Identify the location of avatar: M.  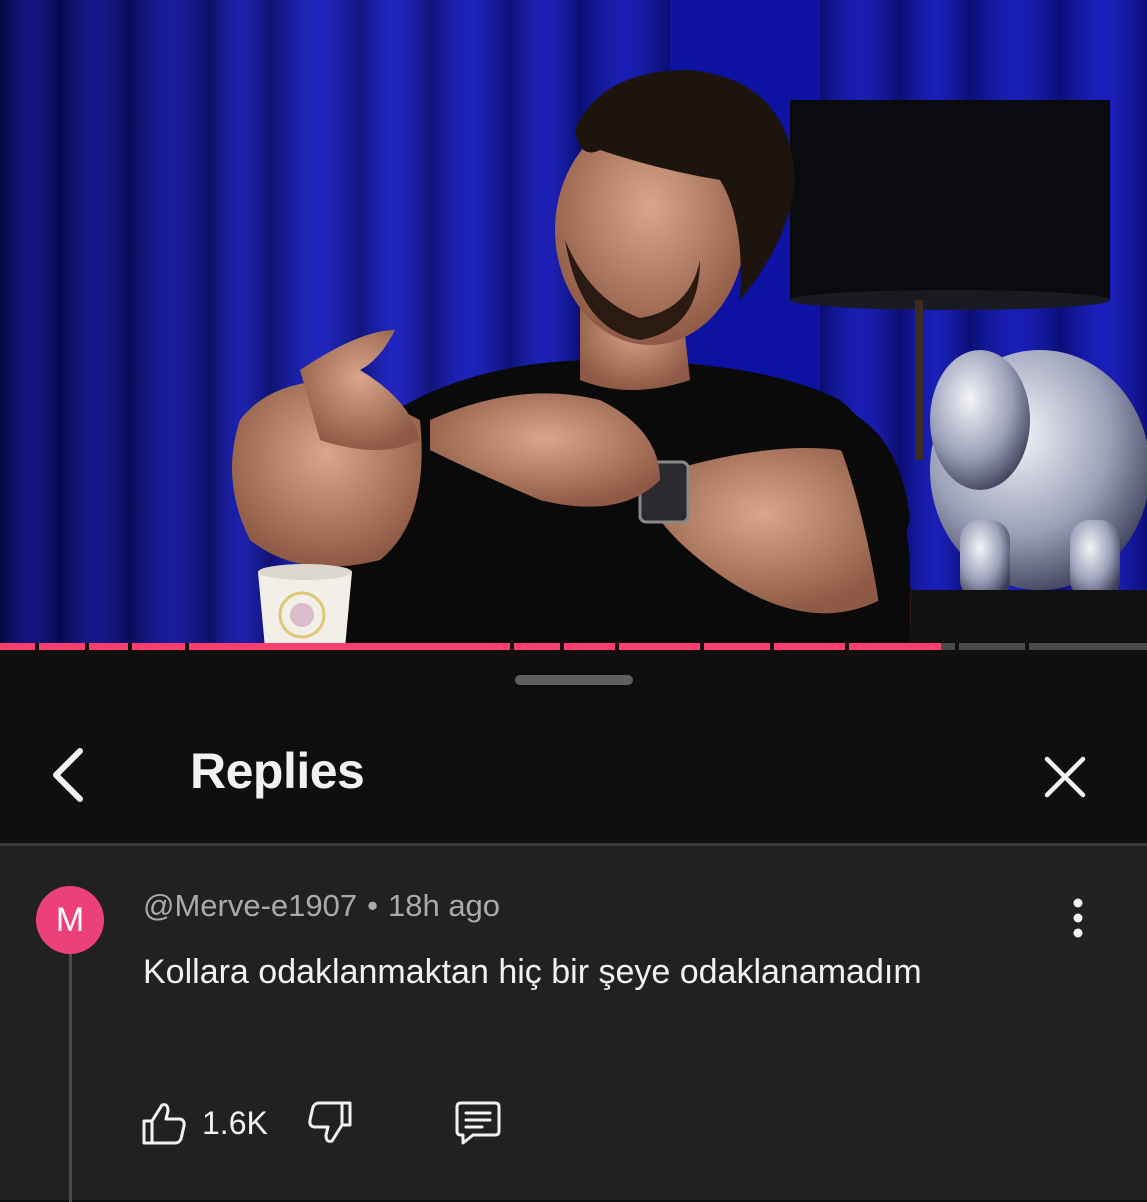
(70, 920).